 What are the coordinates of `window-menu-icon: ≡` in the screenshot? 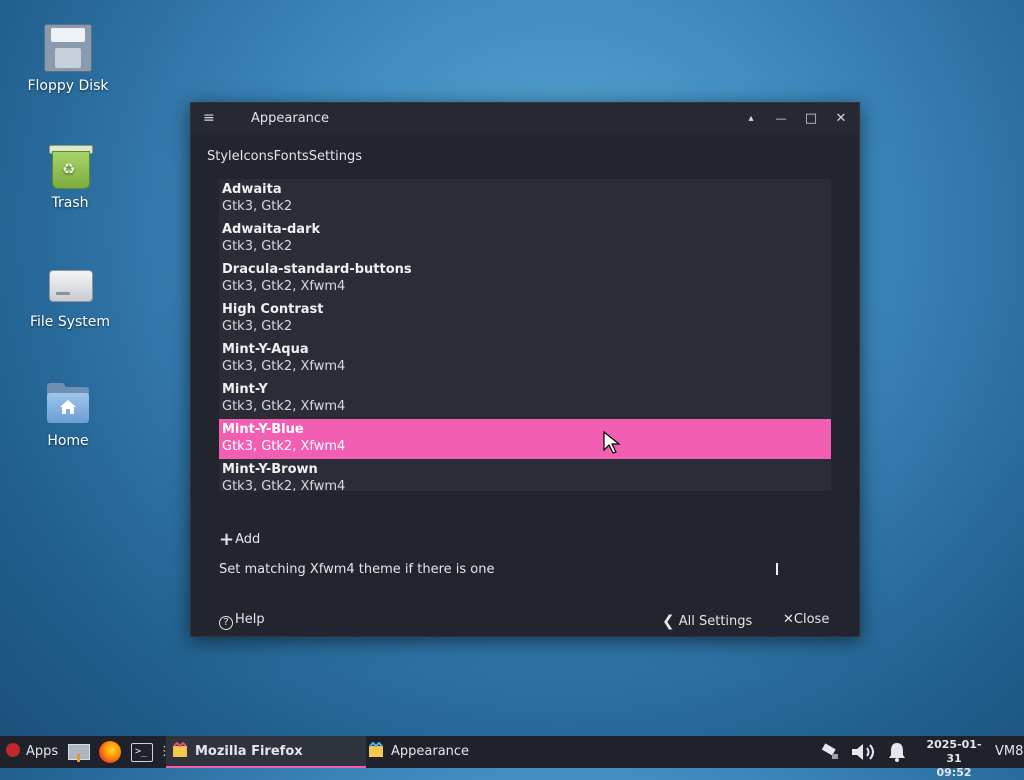 It's located at (209, 118).